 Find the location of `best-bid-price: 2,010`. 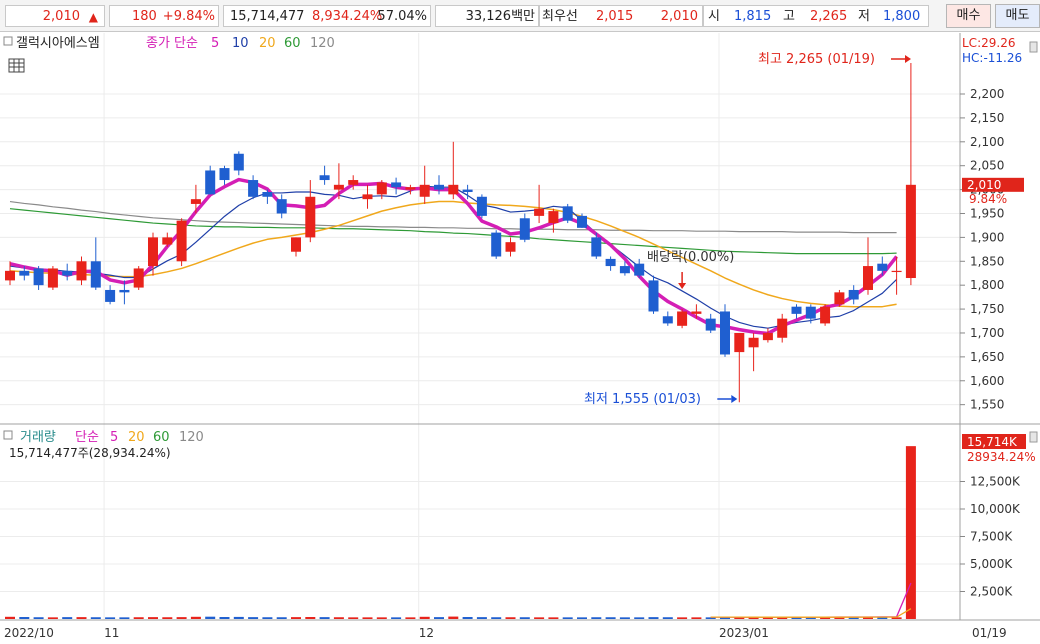

best-bid-price: 2,010 is located at coordinates (679, 16).